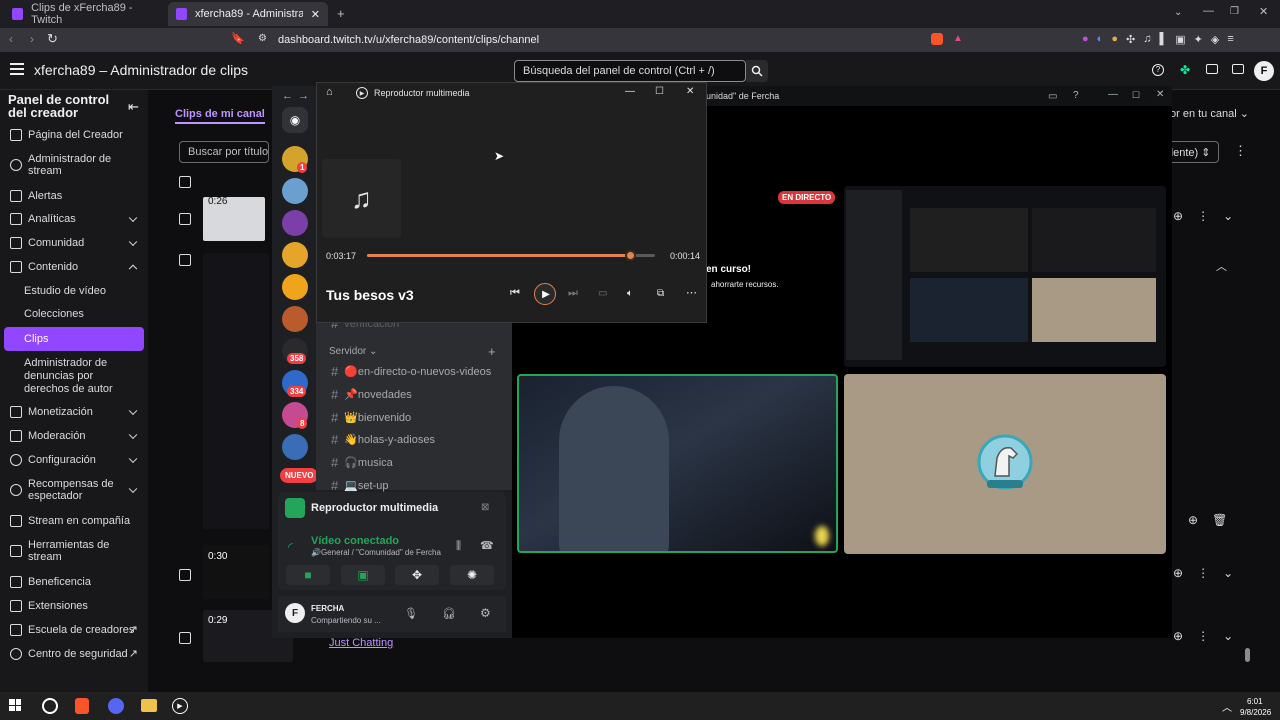 Image resolution: width=1280 pixels, height=720 pixels. I want to click on taskbar-time: 6:01, so click(1255, 701).